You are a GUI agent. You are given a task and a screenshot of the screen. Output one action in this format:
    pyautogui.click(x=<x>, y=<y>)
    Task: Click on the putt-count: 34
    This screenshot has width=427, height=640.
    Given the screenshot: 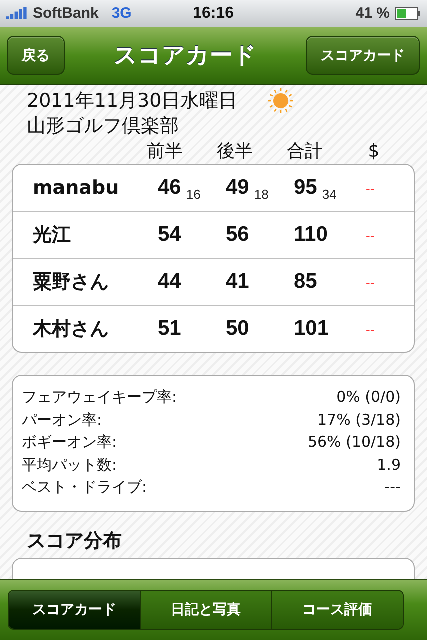 What is the action you would take?
    pyautogui.click(x=329, y=194)
    